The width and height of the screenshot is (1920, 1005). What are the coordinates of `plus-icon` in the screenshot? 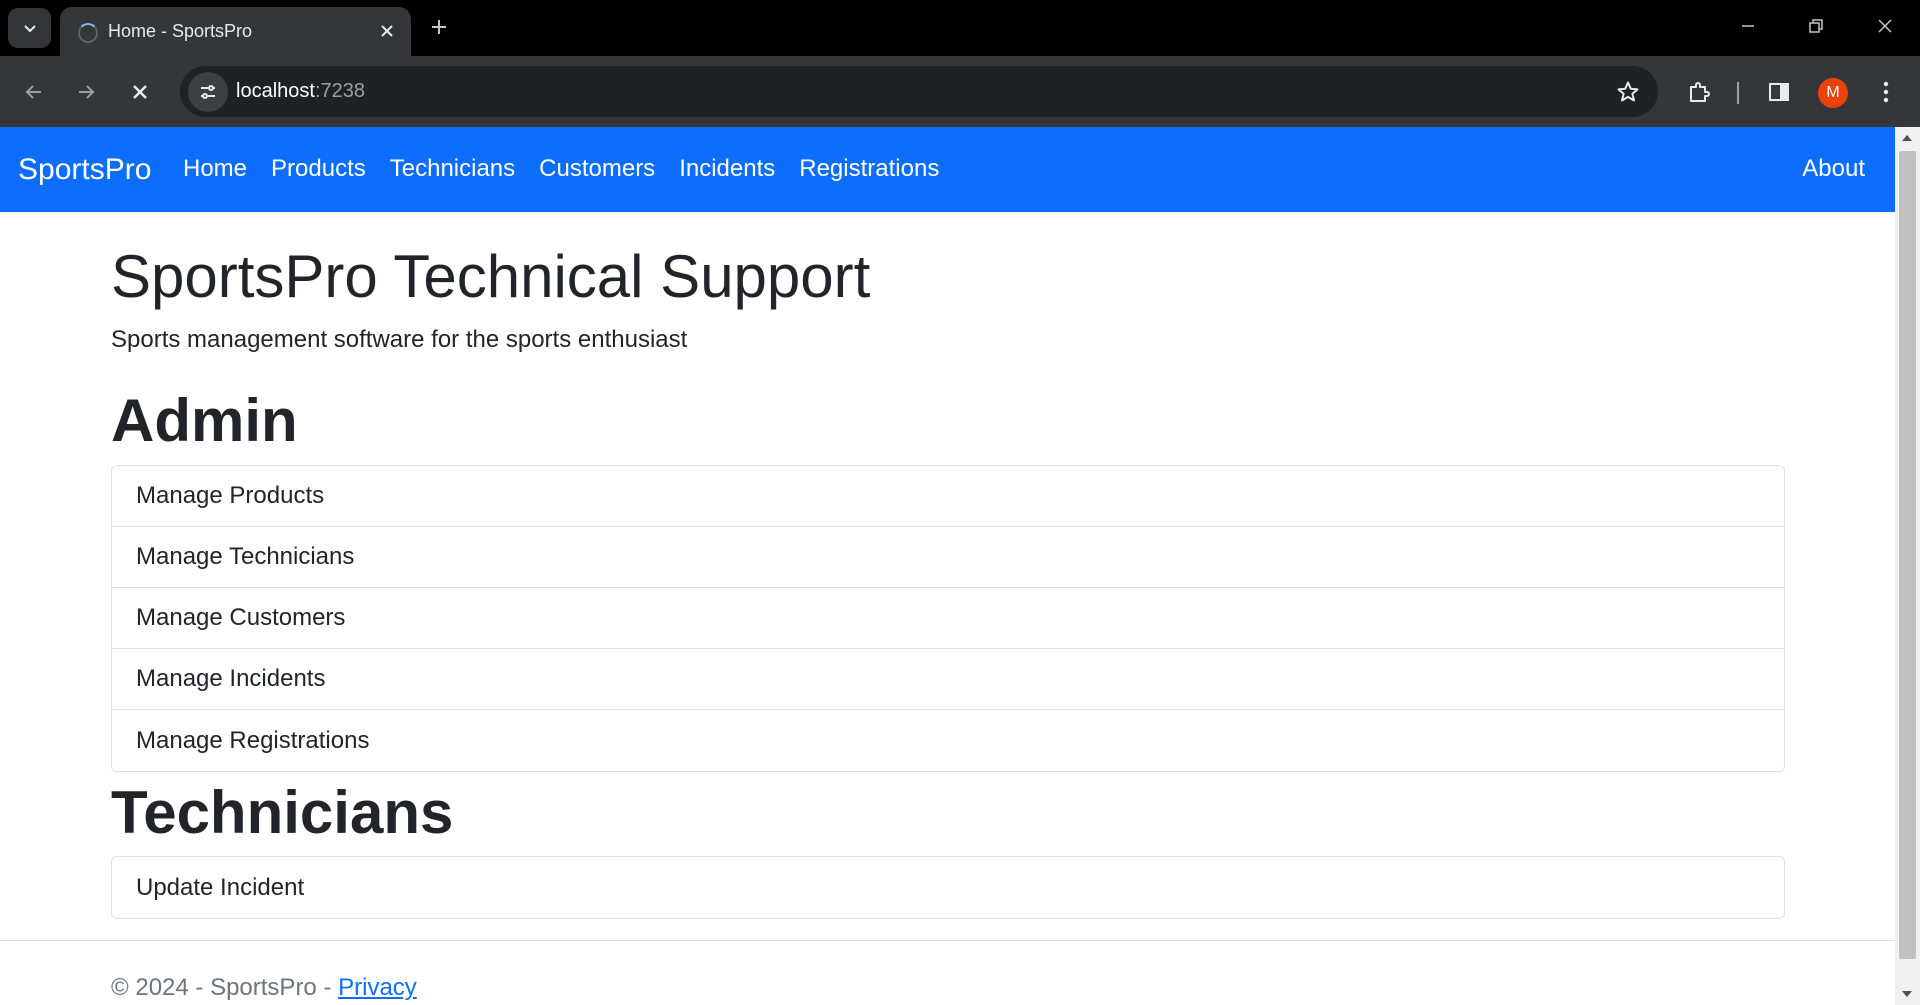 It's located at (439, 27).